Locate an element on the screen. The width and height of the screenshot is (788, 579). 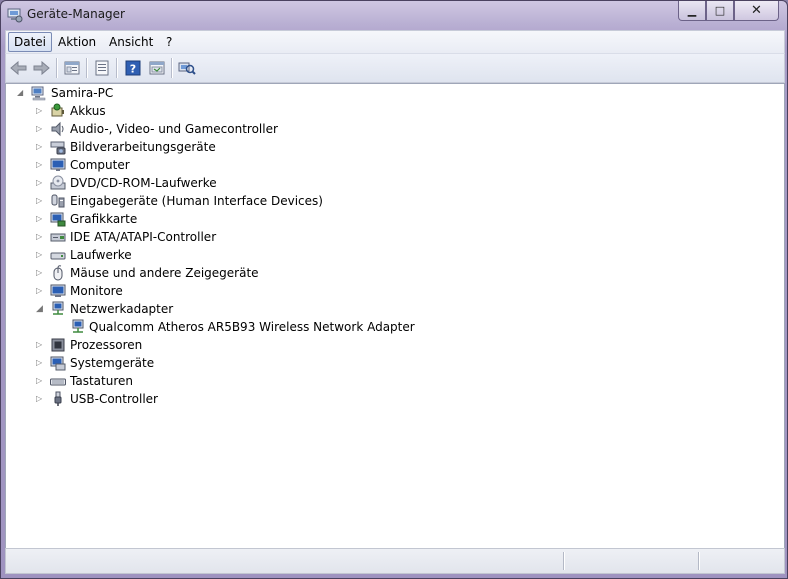
tree-item-label: USB-Controller is located at coordinates (114, 399).